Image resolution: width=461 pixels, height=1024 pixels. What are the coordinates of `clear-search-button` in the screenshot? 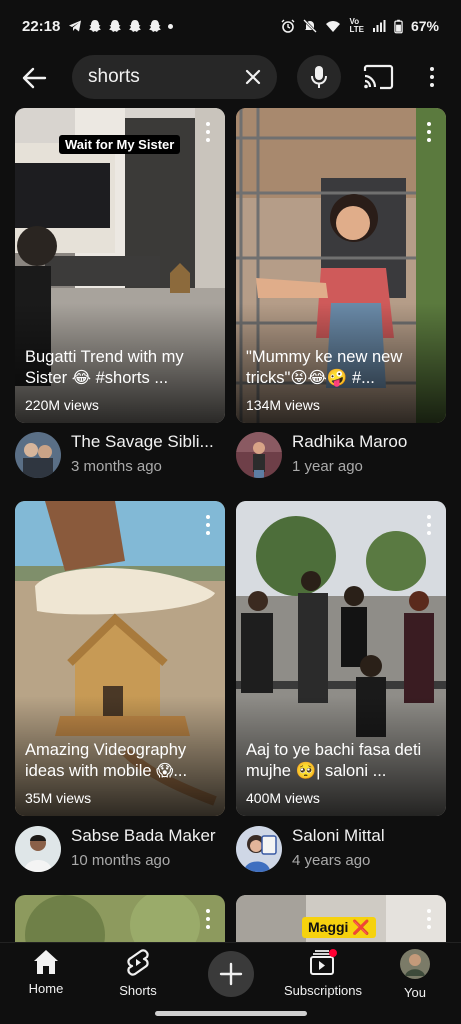 It's located at (253, 77).